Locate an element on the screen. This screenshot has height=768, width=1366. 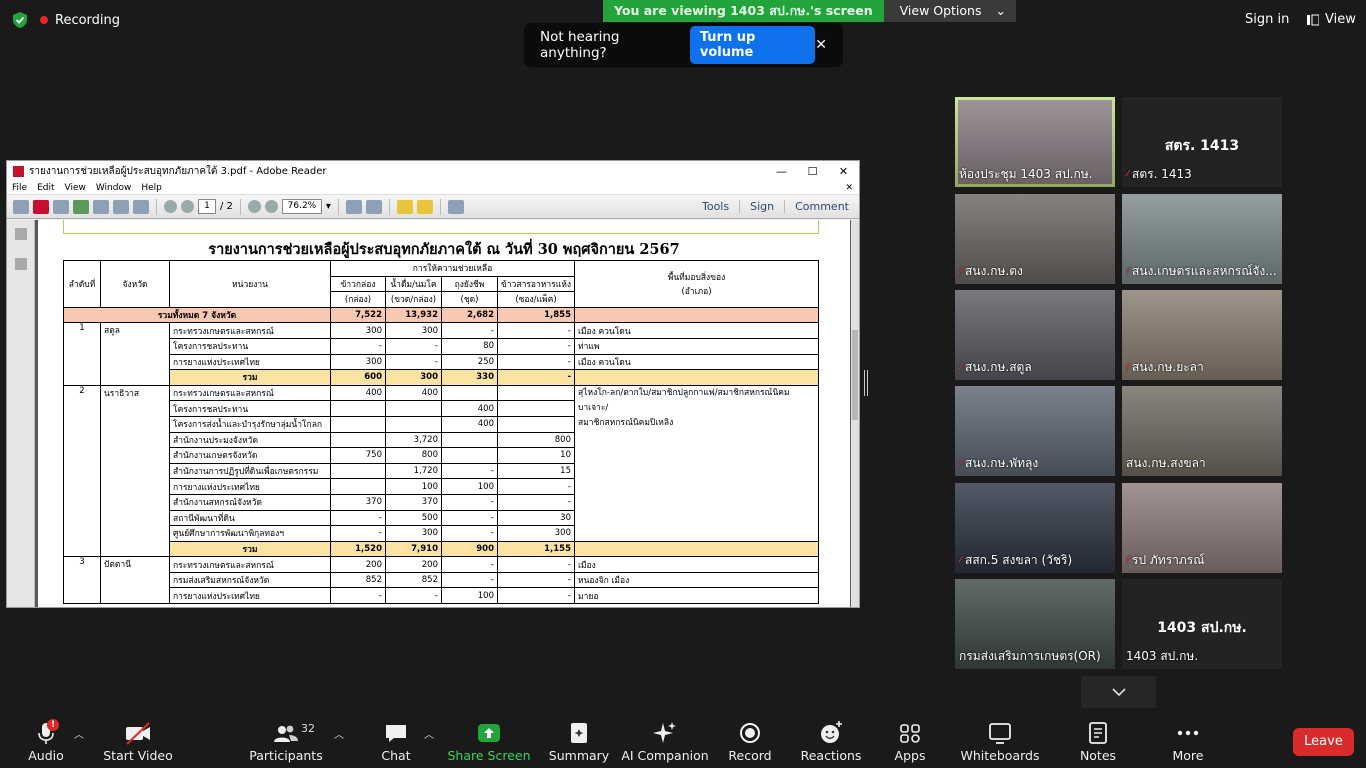
agency-name: สำนักงานสหกรณ์จังหวัด is located at coordinates (250, 502).